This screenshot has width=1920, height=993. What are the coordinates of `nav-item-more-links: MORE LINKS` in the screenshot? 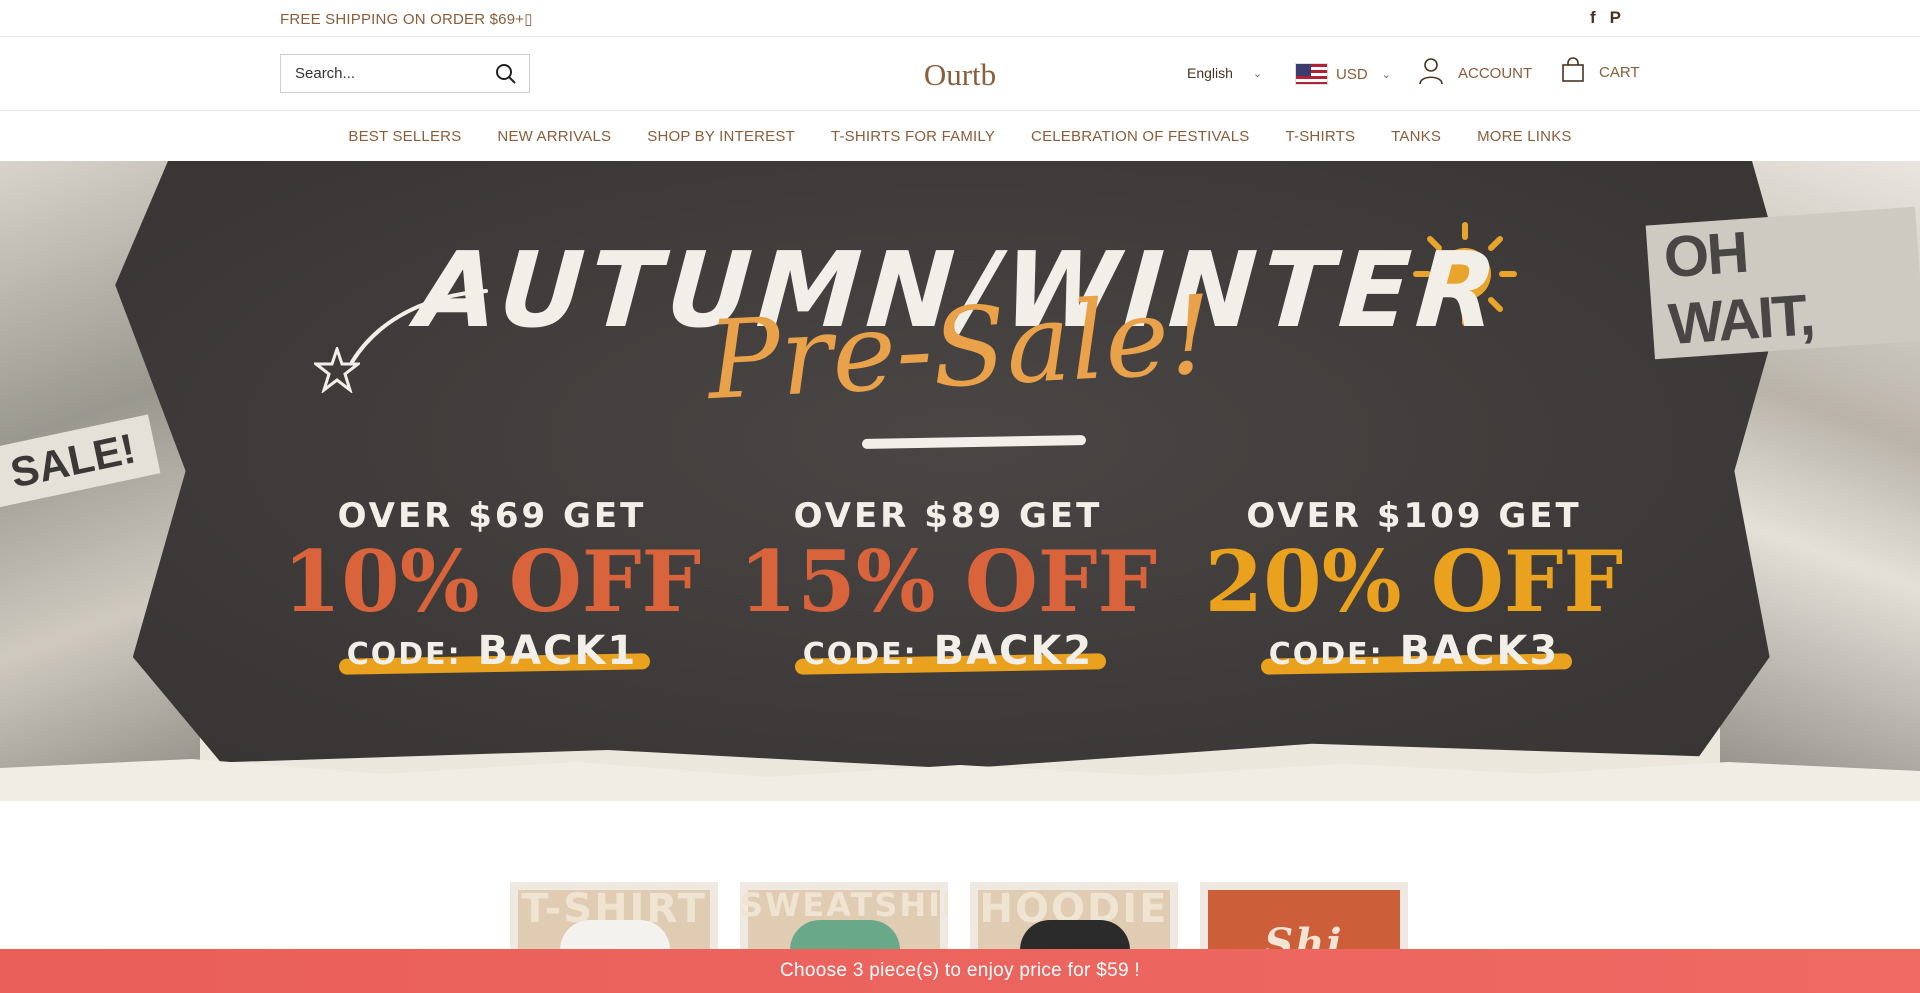 It's located at (1524, 136).